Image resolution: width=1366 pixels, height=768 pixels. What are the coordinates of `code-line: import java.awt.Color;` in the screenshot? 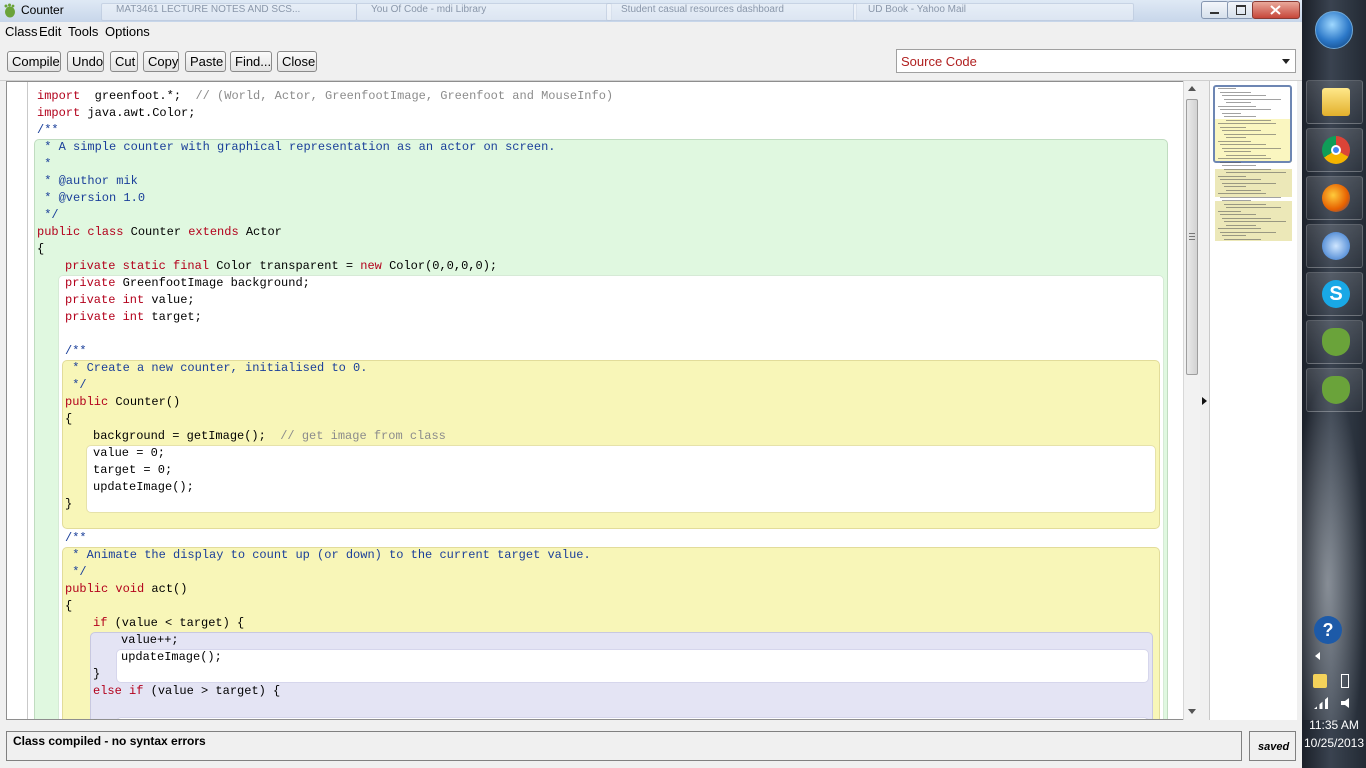 It's located at (116, 113).